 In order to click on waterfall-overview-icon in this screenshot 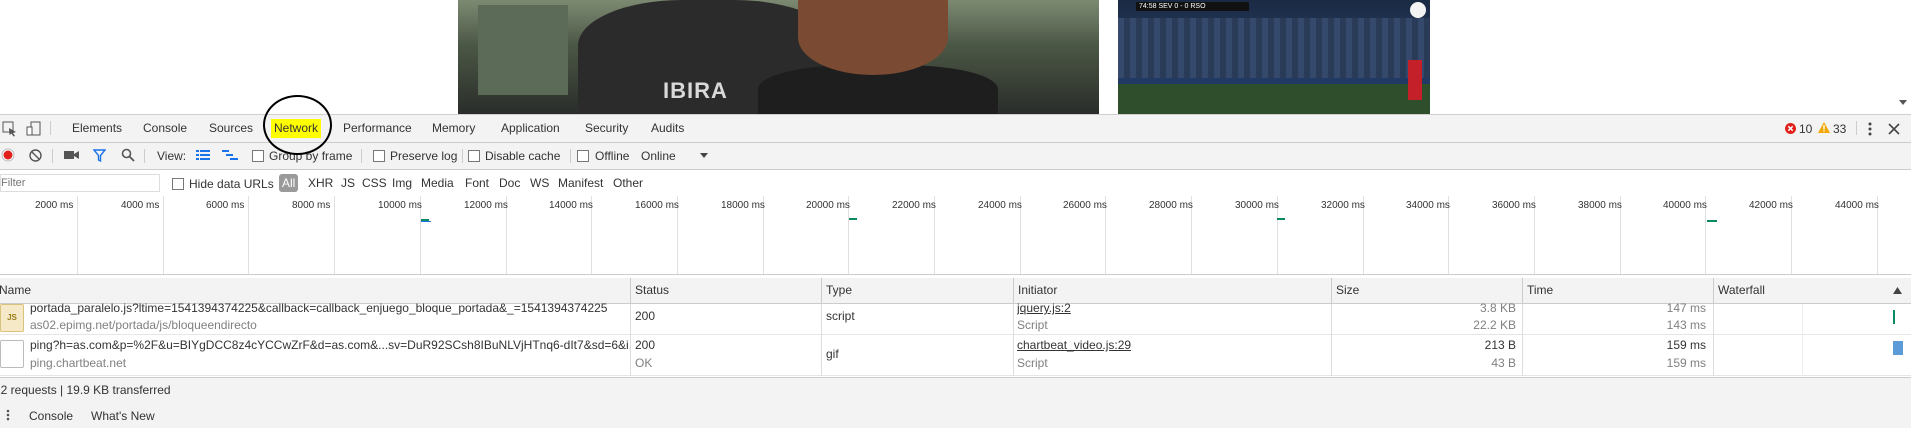, I will do `click(230, 156)`.